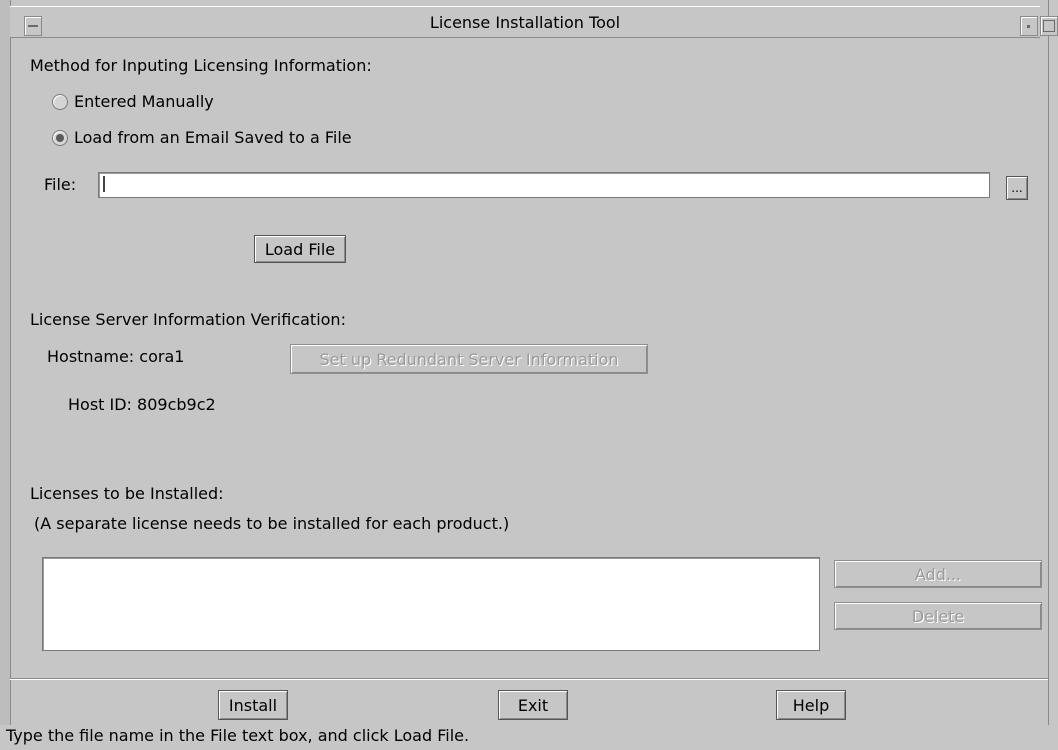  I want to click on redundant-server-button: Set up Redundant Server Information, so click(469, 359).